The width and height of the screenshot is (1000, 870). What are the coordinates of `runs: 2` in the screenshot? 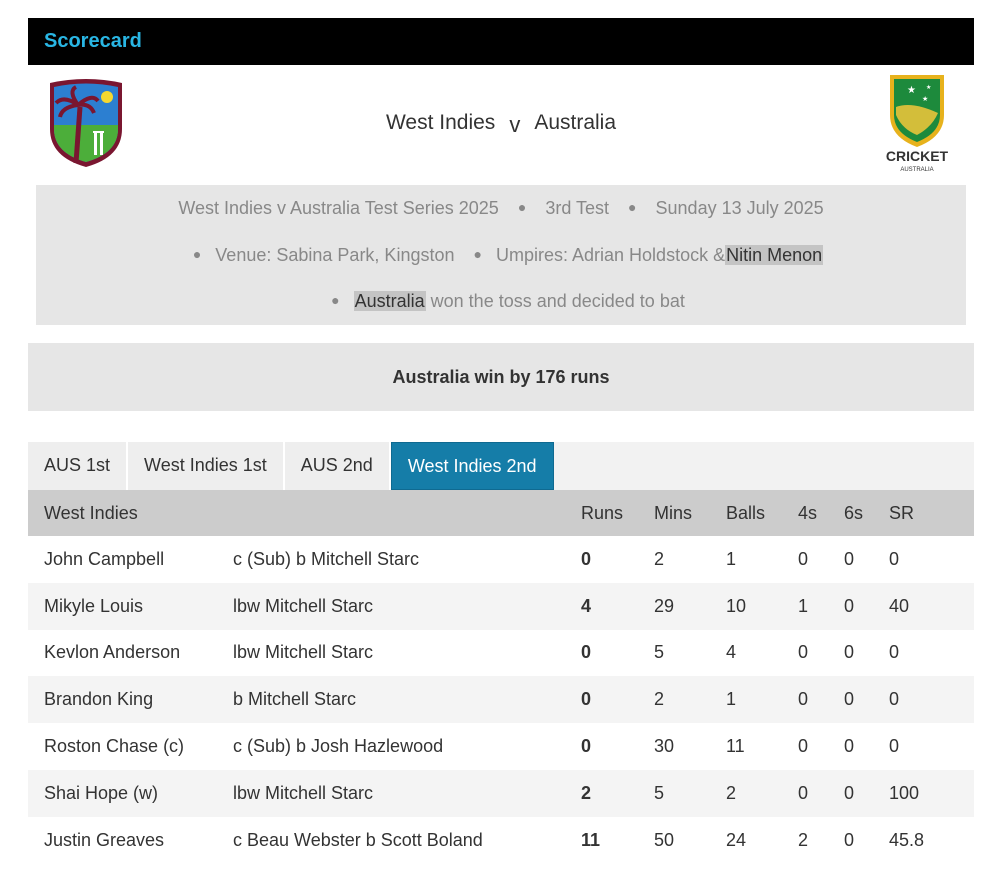 It's located at (586, 792).